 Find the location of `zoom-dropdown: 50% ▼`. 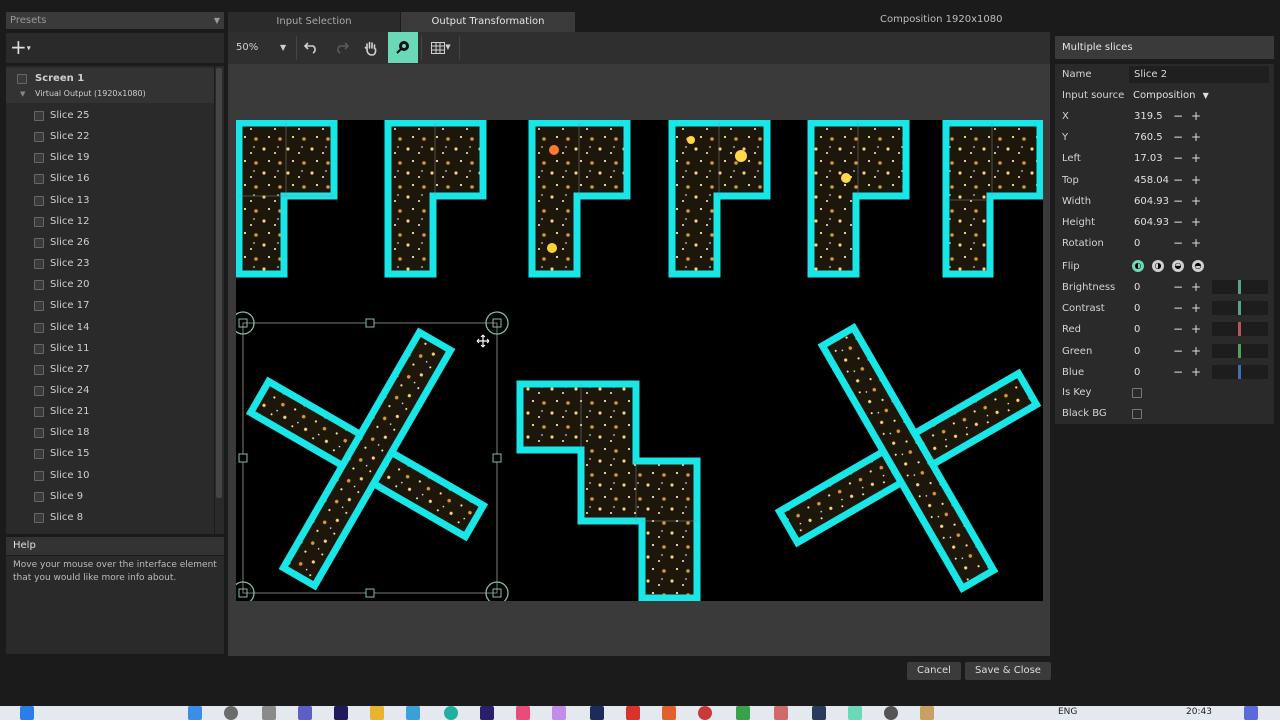

zoom-dropdown: 50% ▼ is located at coordinates (264, 47).